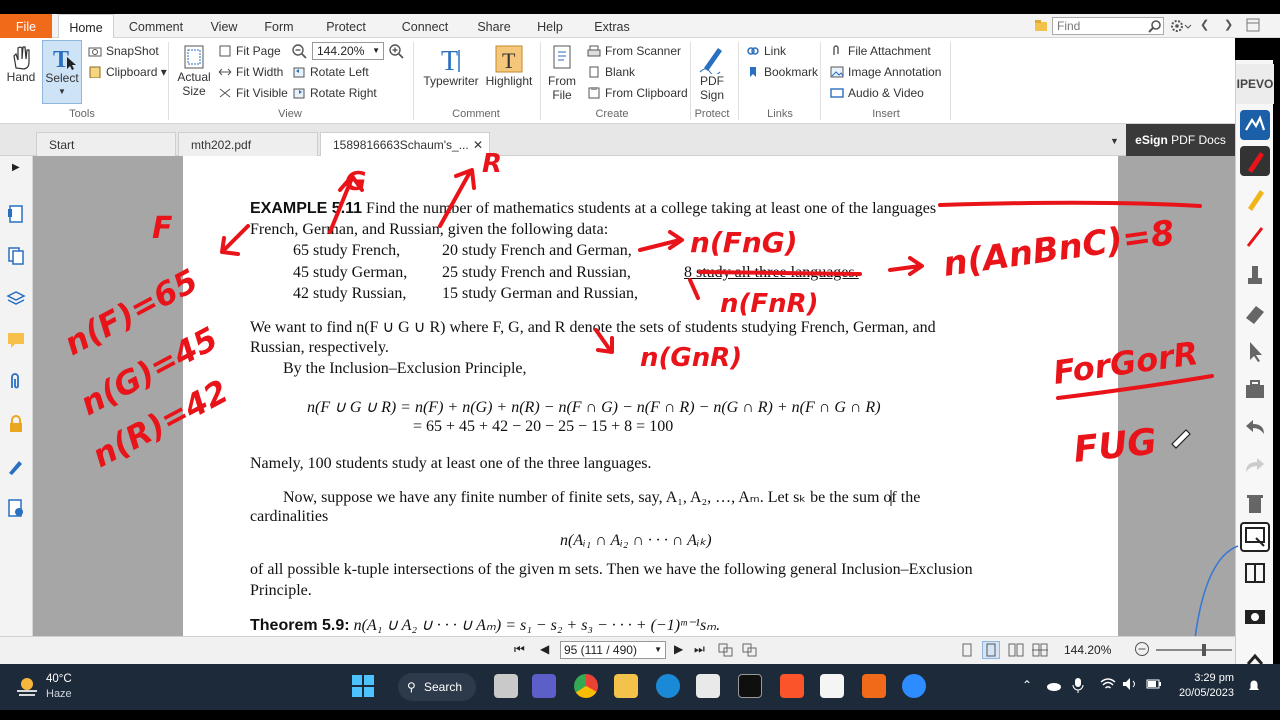  Describe the element at coordinates (780, 273) in the screenshot. I see `ink-underline-fg` at that location.